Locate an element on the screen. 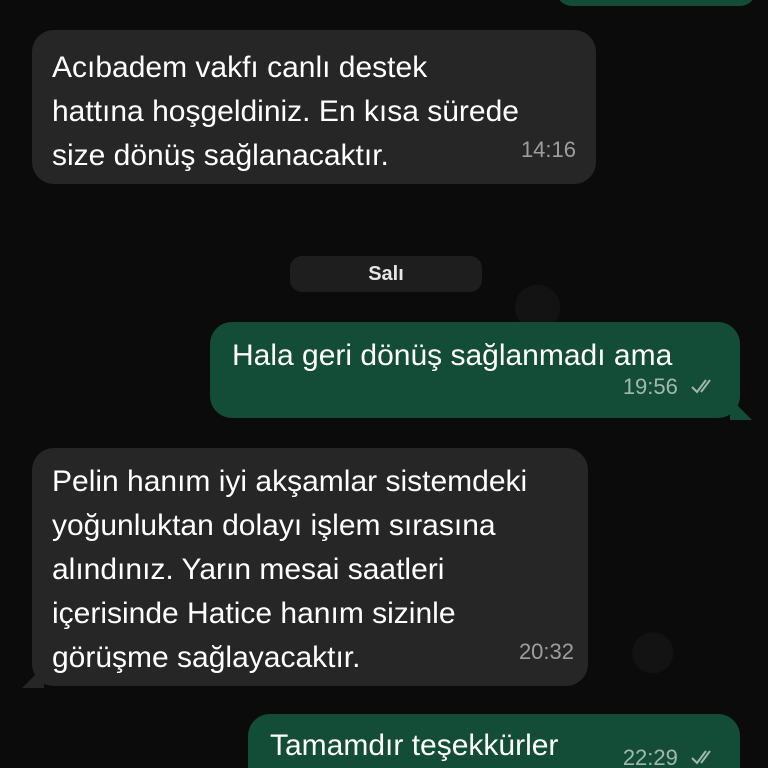 The width and height of the screenshot is (768, 768). message-bubble-outgoing: Tamamdır teşekkürler 22:29 is located at coordinates (494, 741).